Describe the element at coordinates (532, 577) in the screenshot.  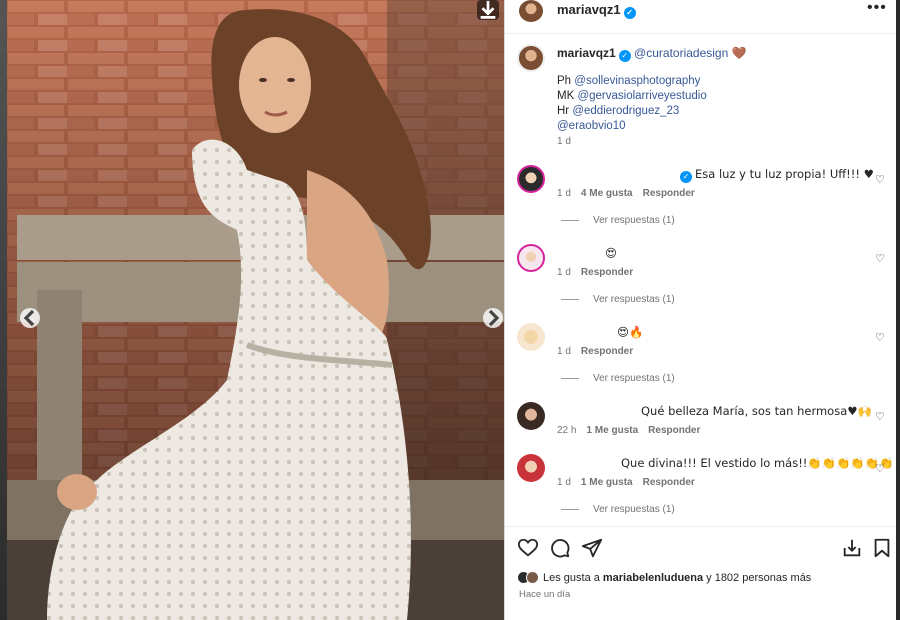
I see `liker-avatar` at that location.